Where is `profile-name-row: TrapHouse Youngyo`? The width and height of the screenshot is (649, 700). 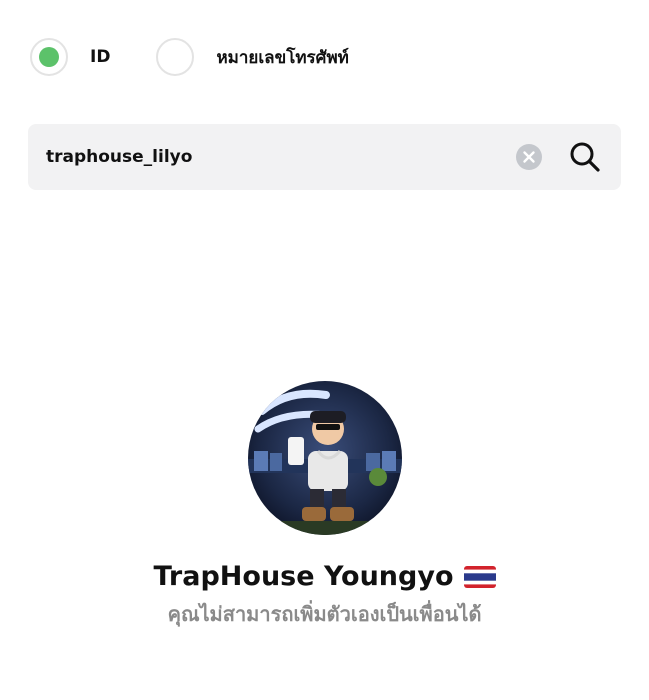
profile-name-row: TrapHouse Youngyo is located at coordinates (324, 576).